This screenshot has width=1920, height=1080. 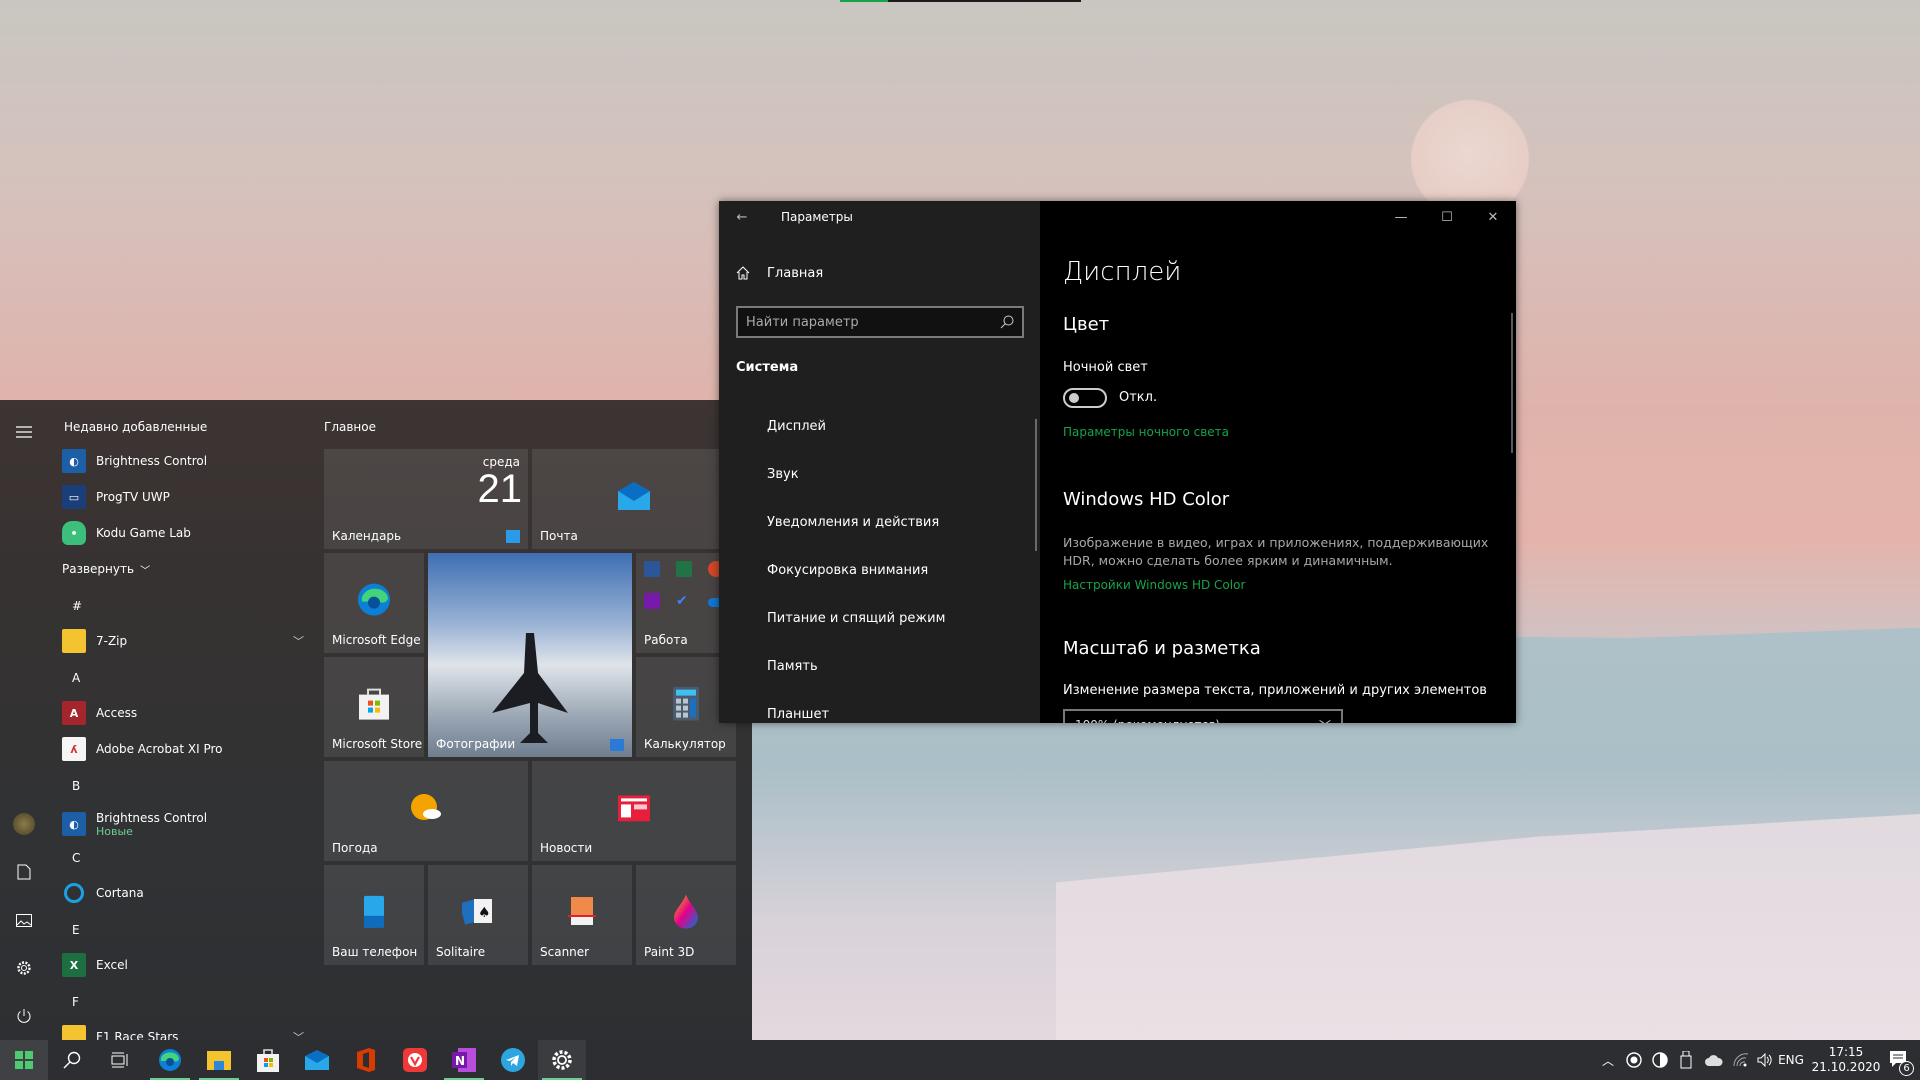 I want to click on settings-search, so click(x=880, y=322).